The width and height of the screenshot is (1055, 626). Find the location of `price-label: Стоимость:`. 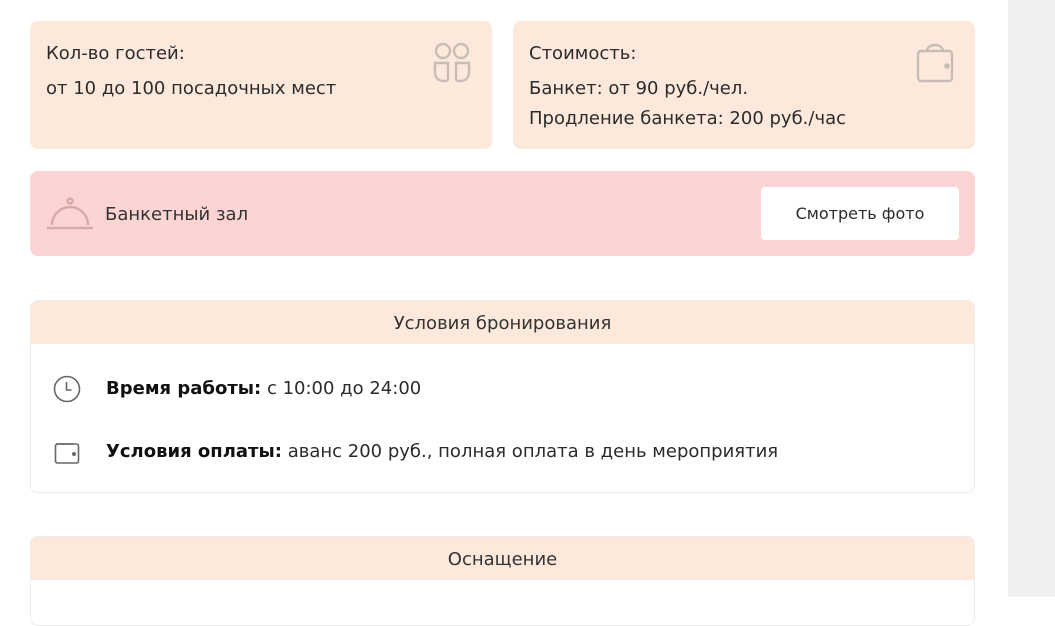

price-label: Стоимость: is located at coordinates (583, 53).